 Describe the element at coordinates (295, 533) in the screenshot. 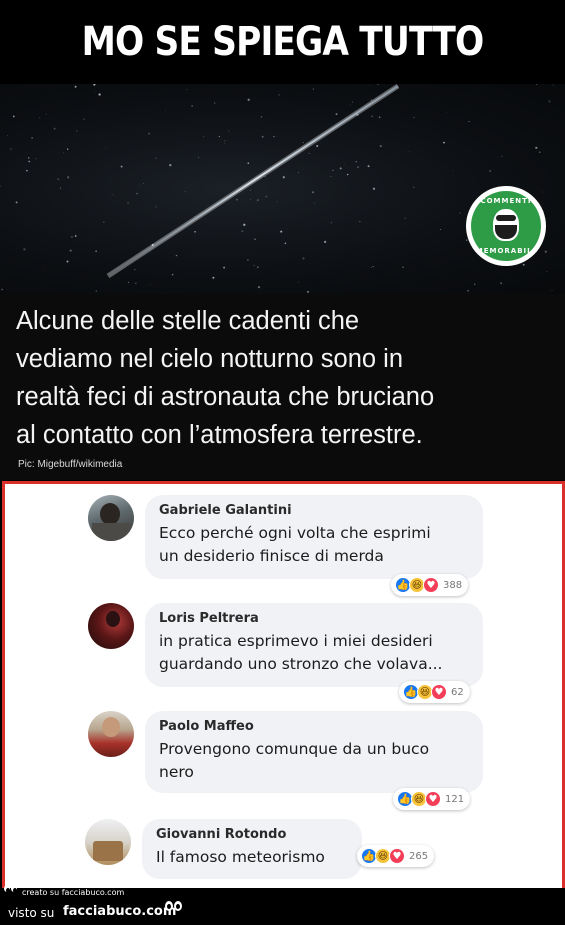

I see `comment-line: Ecco perché ogni volta che esprimi` at that location.